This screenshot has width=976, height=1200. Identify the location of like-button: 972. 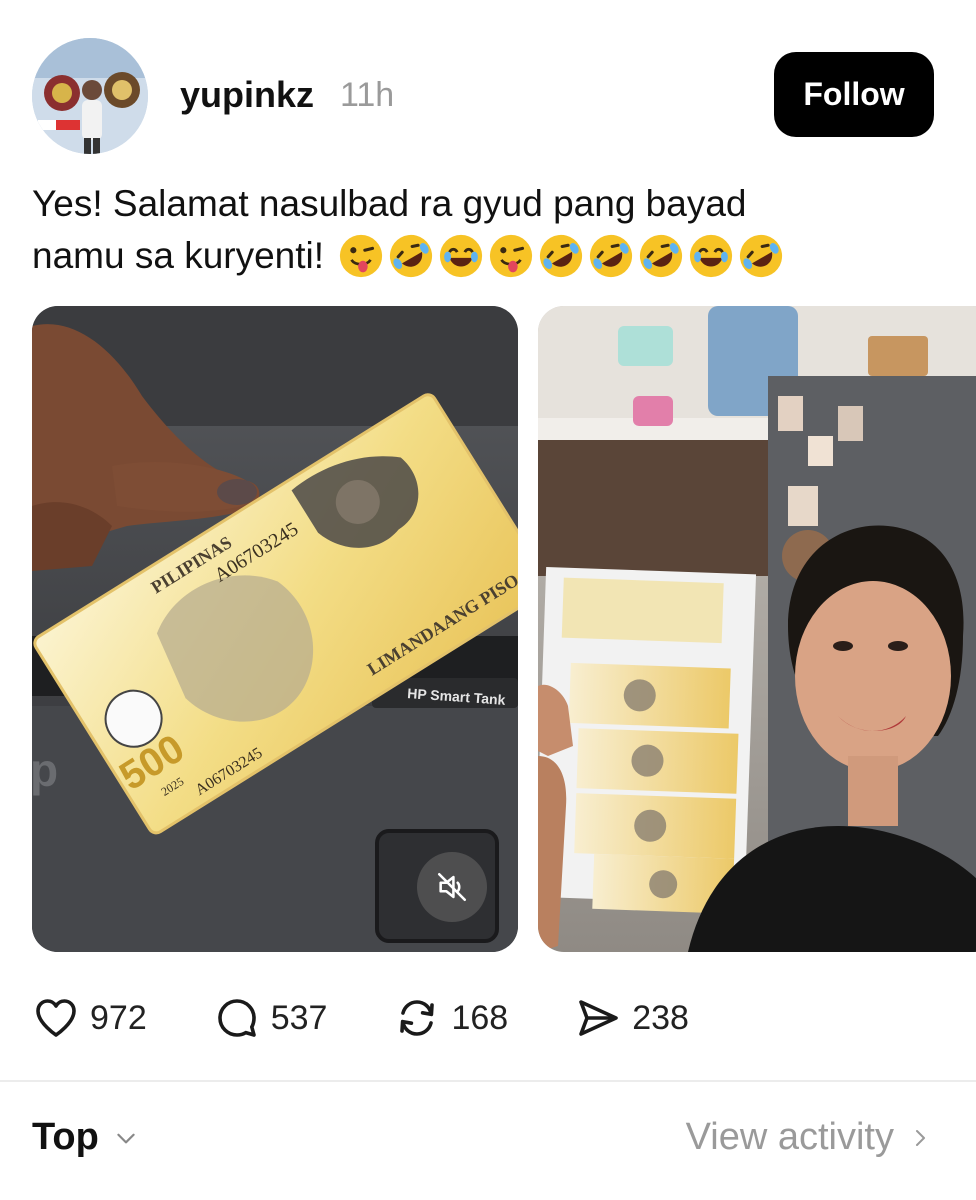
(89, 1018).